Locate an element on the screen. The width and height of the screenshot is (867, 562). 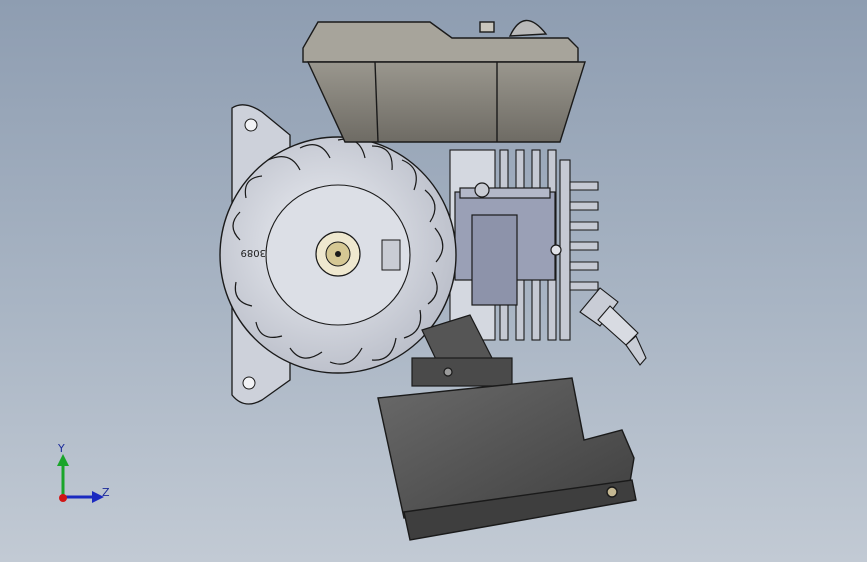
axis-triad: Y Z is located at coordinates (83, 472).